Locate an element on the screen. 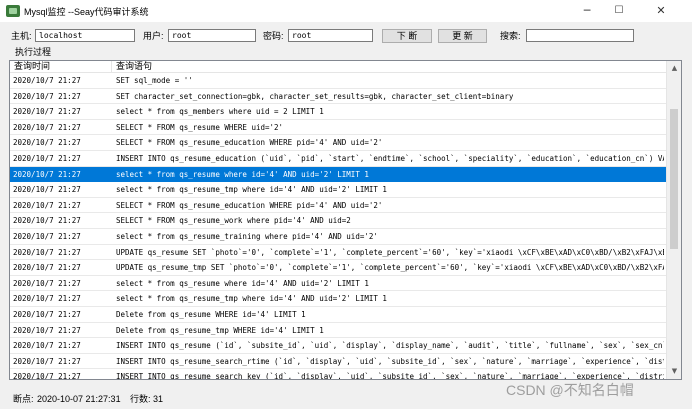  window-title: Mysql监控 --Seay代码审计系统 is located at coordinates (86, 12).